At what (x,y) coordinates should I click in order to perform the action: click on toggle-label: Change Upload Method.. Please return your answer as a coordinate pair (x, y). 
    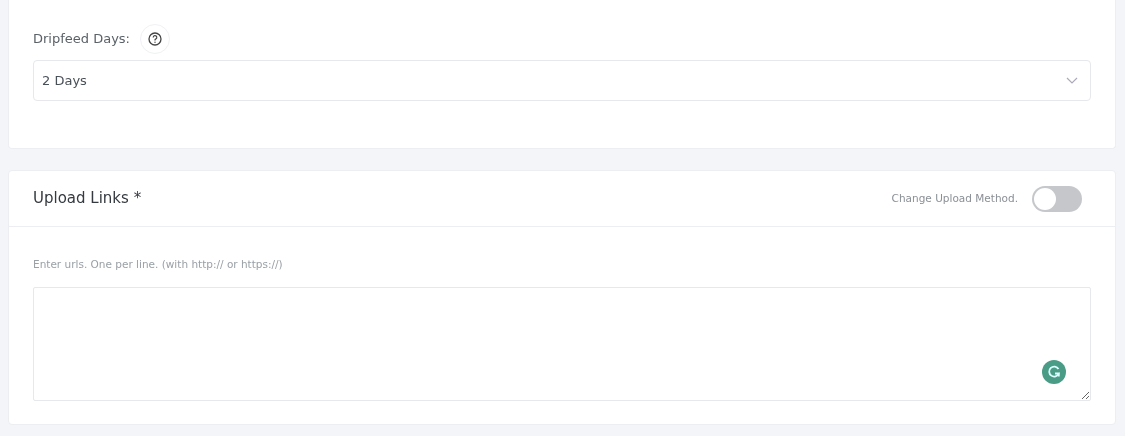
    Looking at the image, I should click on (954, 198).